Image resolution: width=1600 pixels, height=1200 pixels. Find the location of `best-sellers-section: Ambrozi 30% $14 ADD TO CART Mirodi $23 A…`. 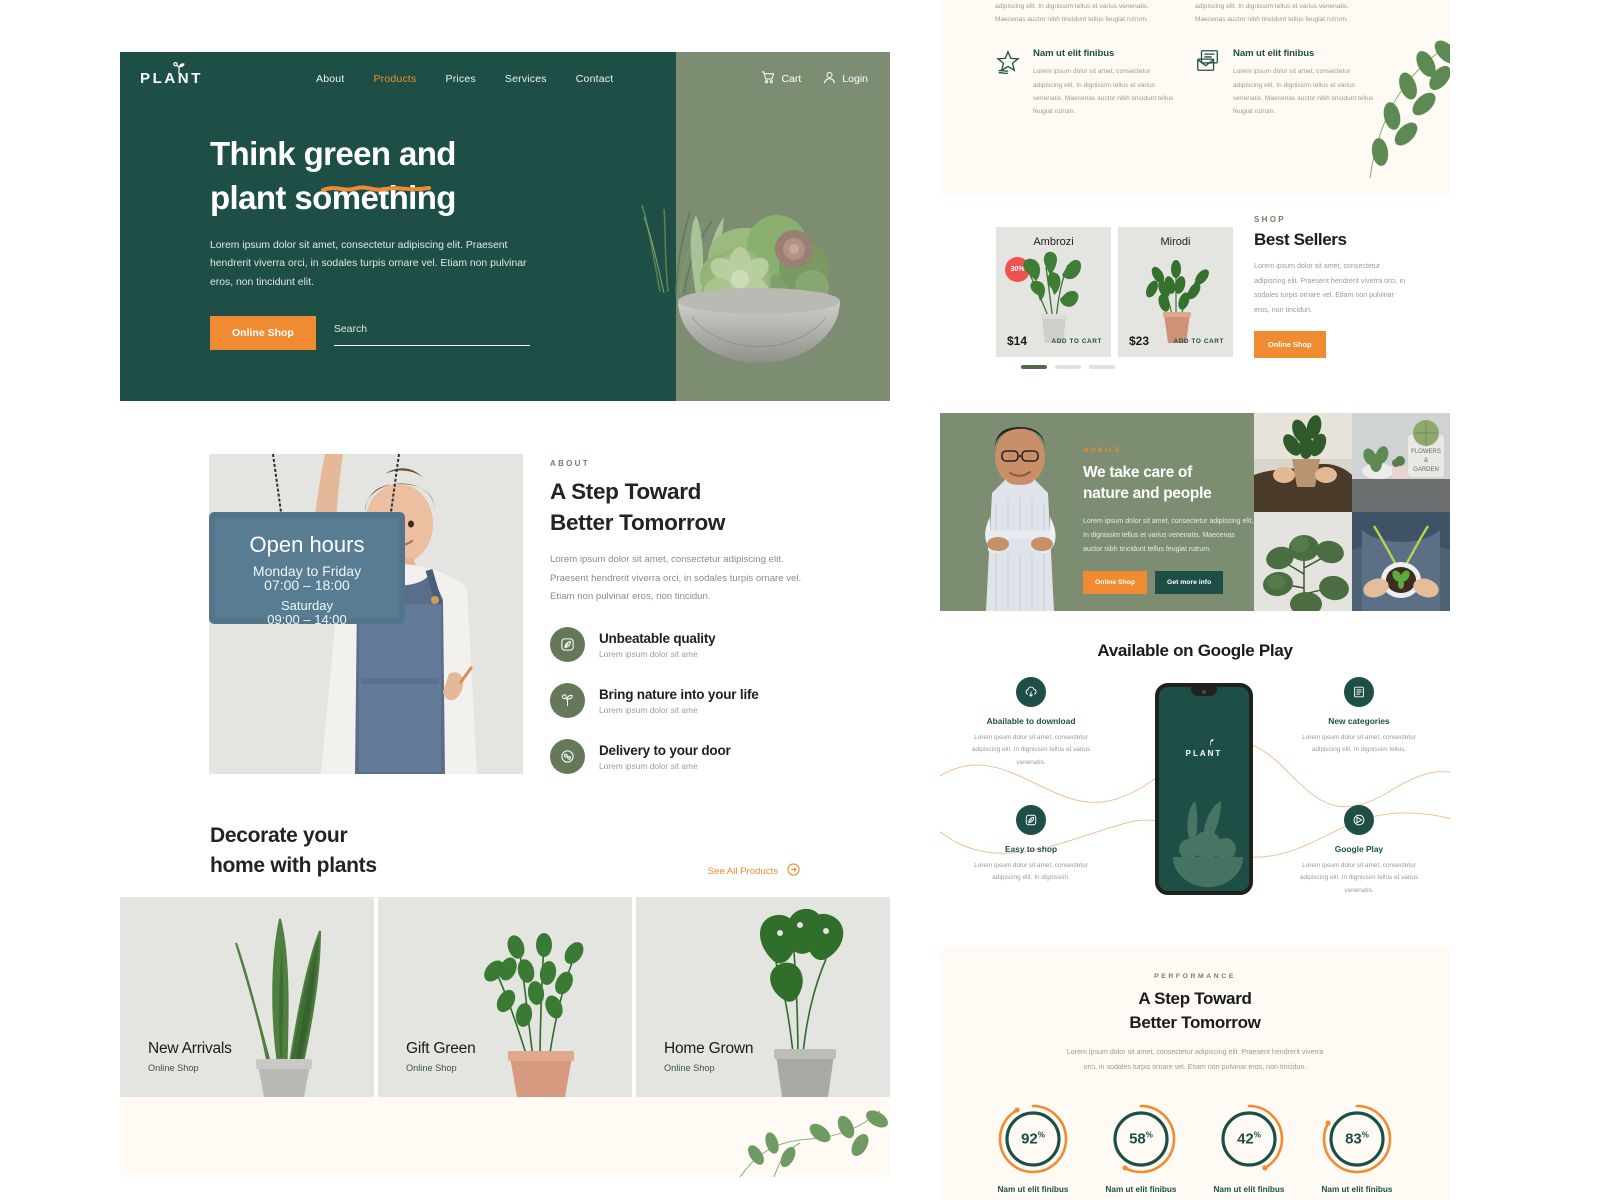

best-sellers-section: Ambrozi 30% $14 ADD TO CART Mirodi $23 A… is located at coordinates (1195, 304).